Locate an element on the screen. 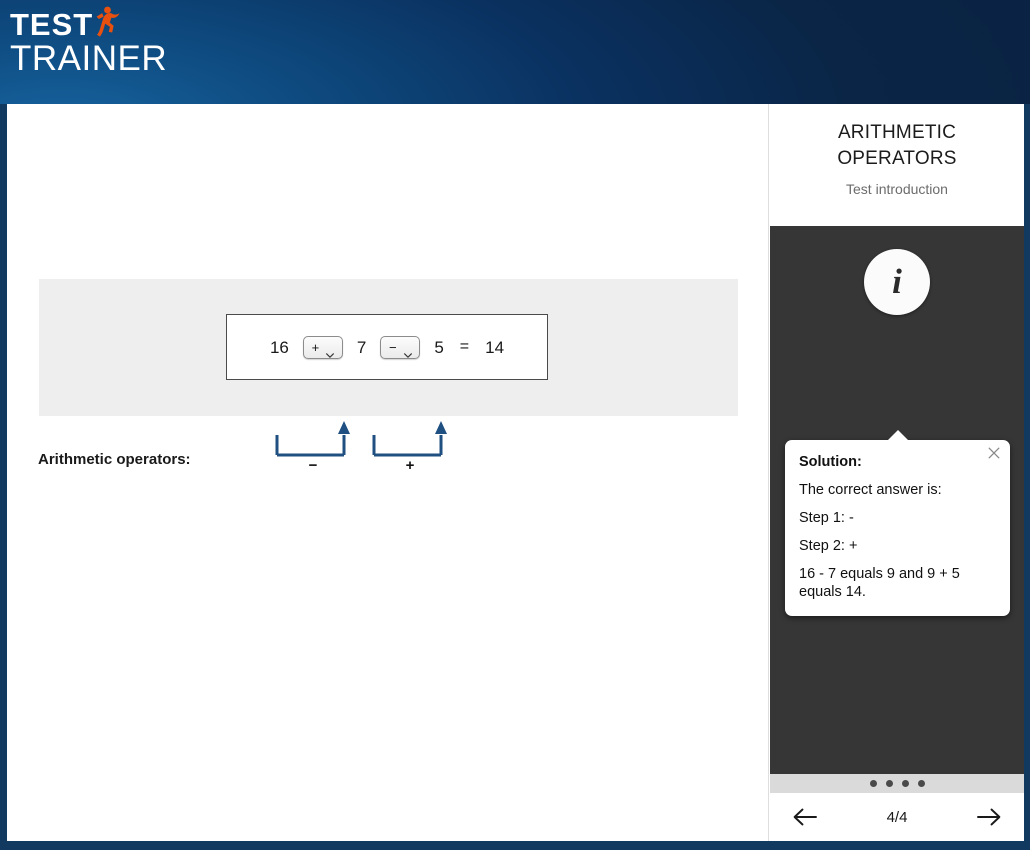 This screenshot has width=1030, height=850. operators-label: Arithmetic operators: is located at coordinates (114, 459).